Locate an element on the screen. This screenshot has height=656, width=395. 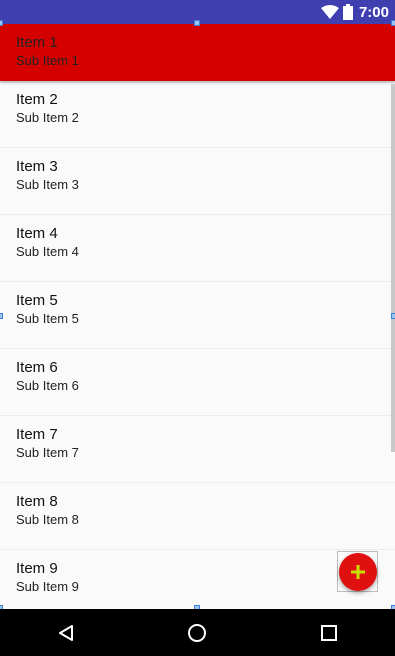
navigation-bar is located at coordinates (197, 632).